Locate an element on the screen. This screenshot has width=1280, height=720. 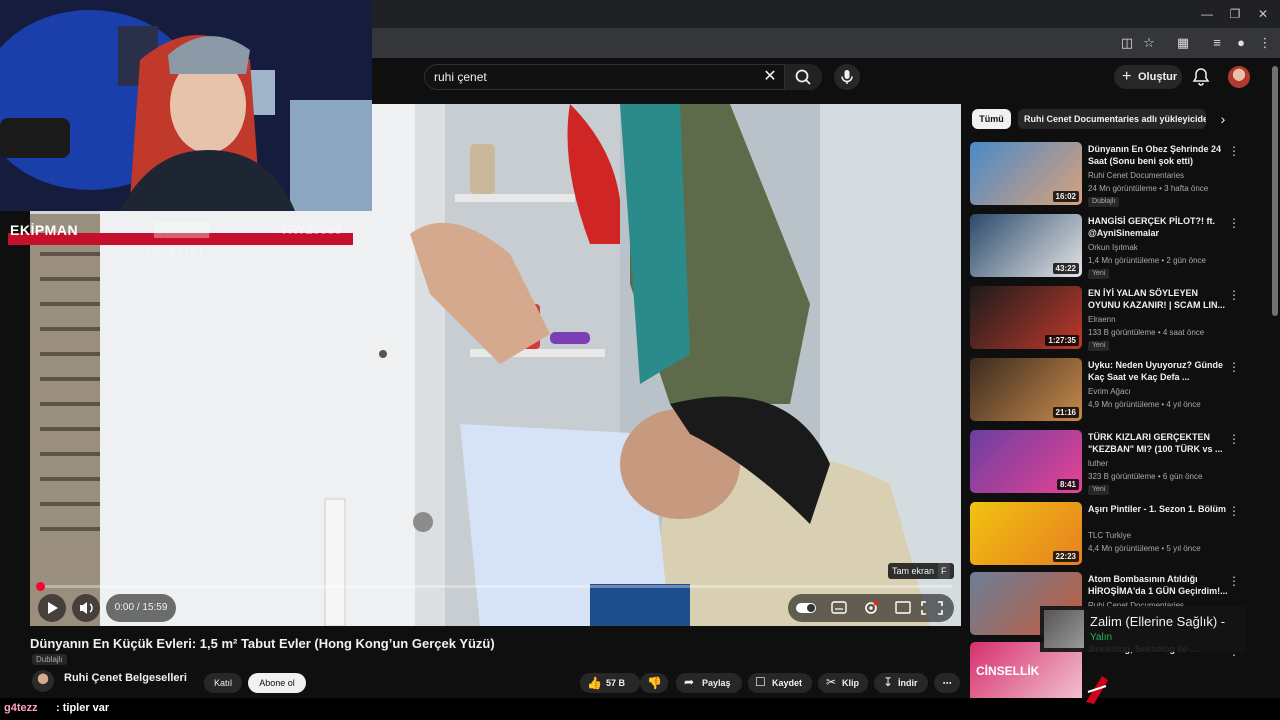
tooltip-shortcut-key: F is located at coordinates (944, 571).